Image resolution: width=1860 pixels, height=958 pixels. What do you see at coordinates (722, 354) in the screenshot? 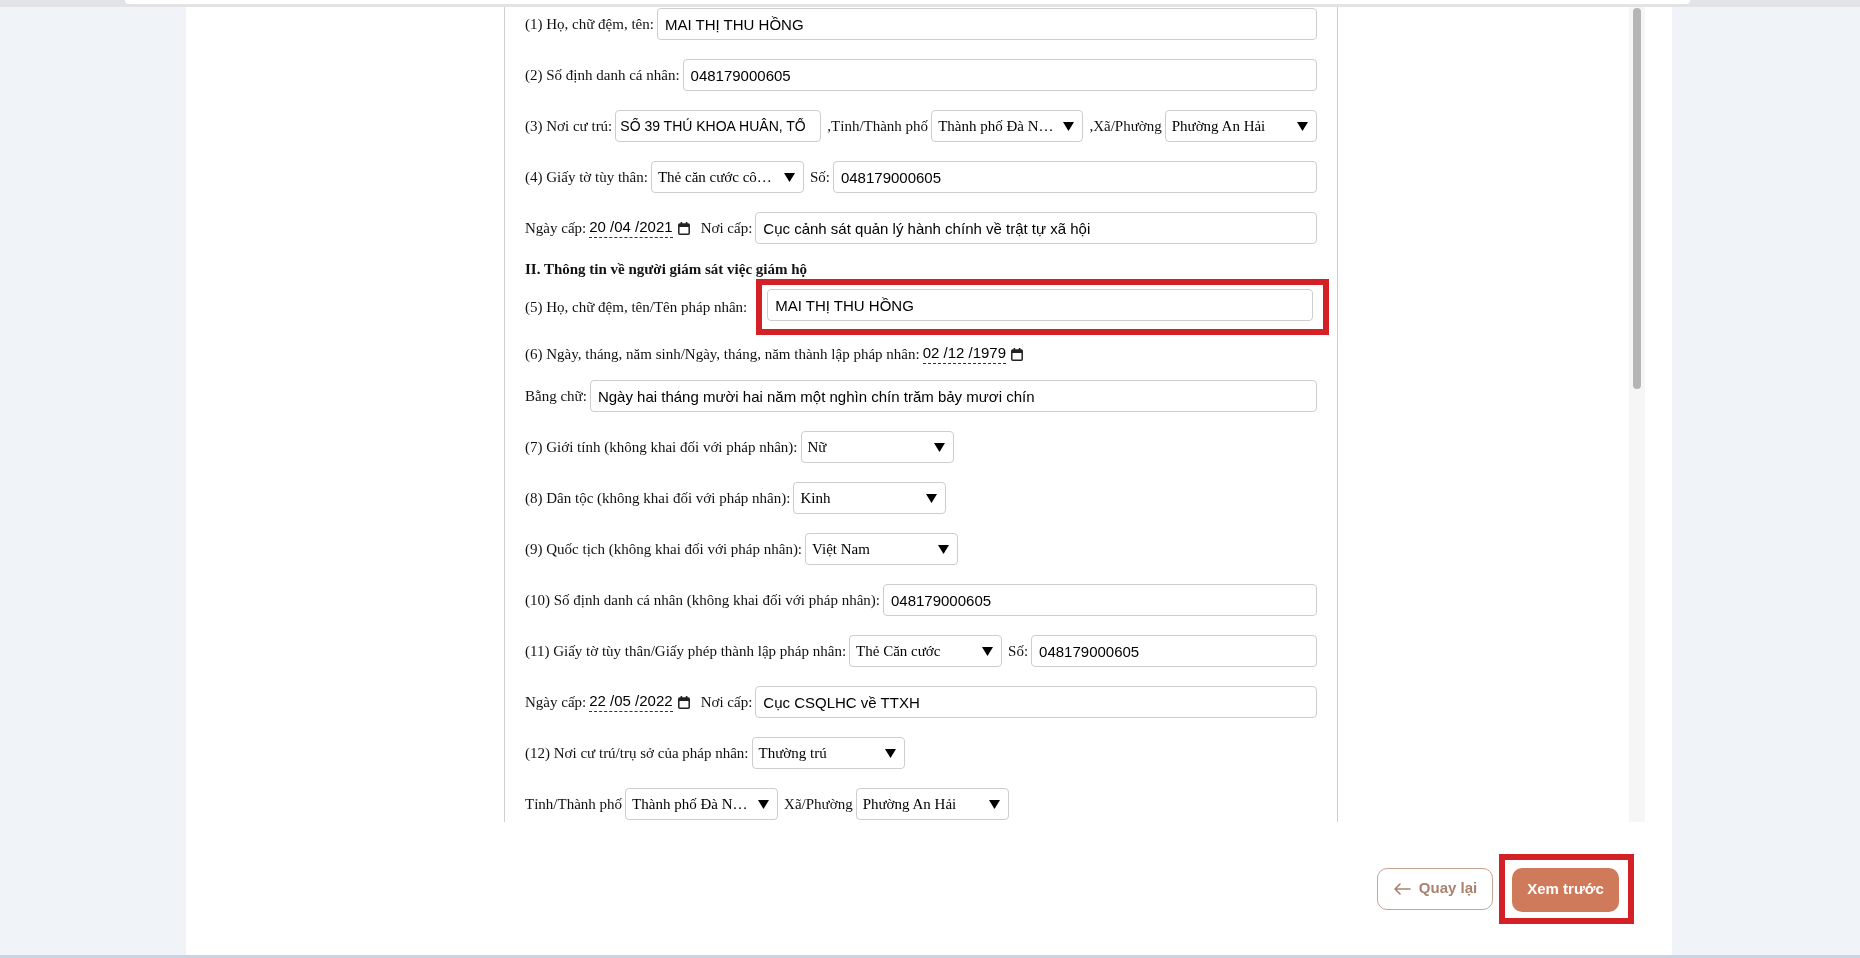
I see `field-label: (6) Ngày, tháng, năm sinh/Ngày, tháng, năm thành lập pháp nhân:` at bounding box center [722, 354].